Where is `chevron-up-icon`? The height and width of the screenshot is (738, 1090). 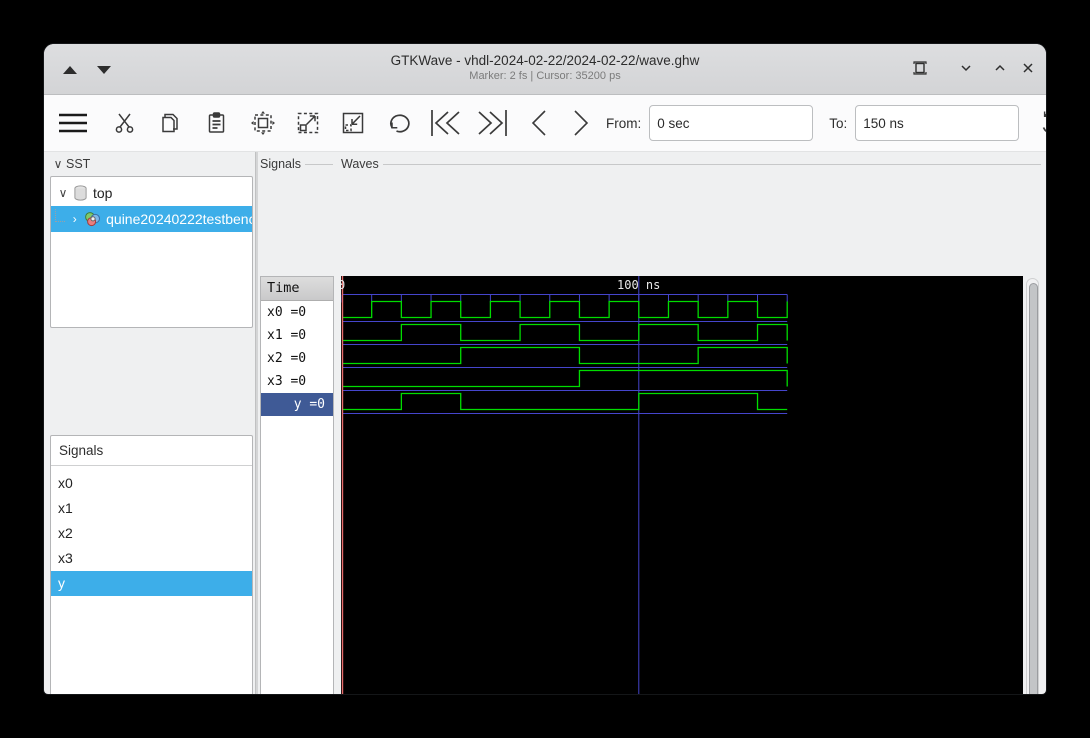
chevron-up-icon is located at coordinates (1000, 68).